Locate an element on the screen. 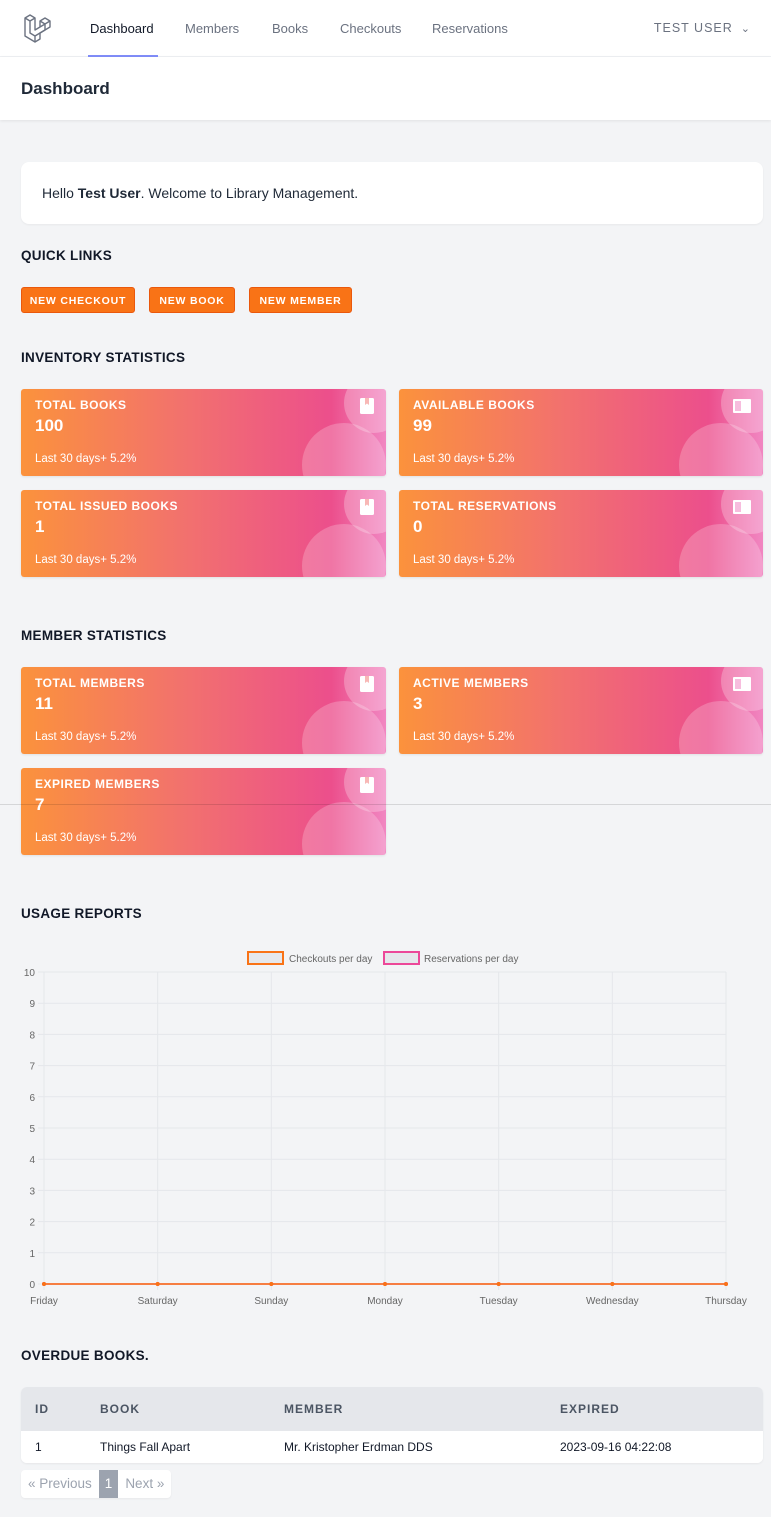 The width and height of the screenshot is (771, 1517). x-tick-label: Tuesday is located at coordinates (499, 1301).